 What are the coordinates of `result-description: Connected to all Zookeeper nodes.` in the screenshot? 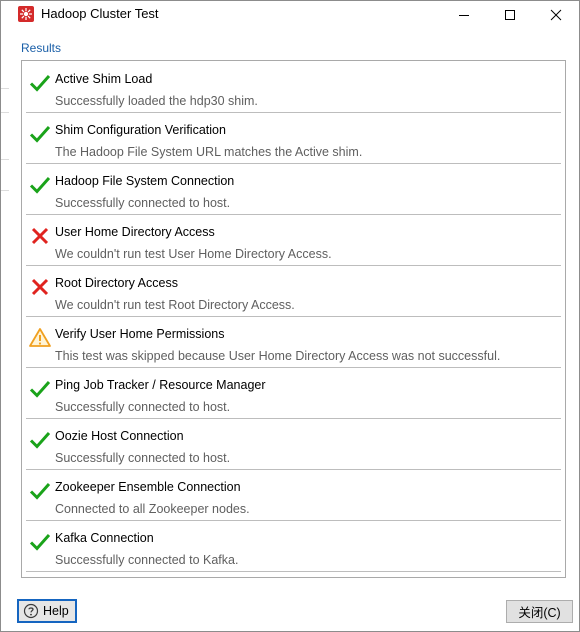 It's located at (152, 509).